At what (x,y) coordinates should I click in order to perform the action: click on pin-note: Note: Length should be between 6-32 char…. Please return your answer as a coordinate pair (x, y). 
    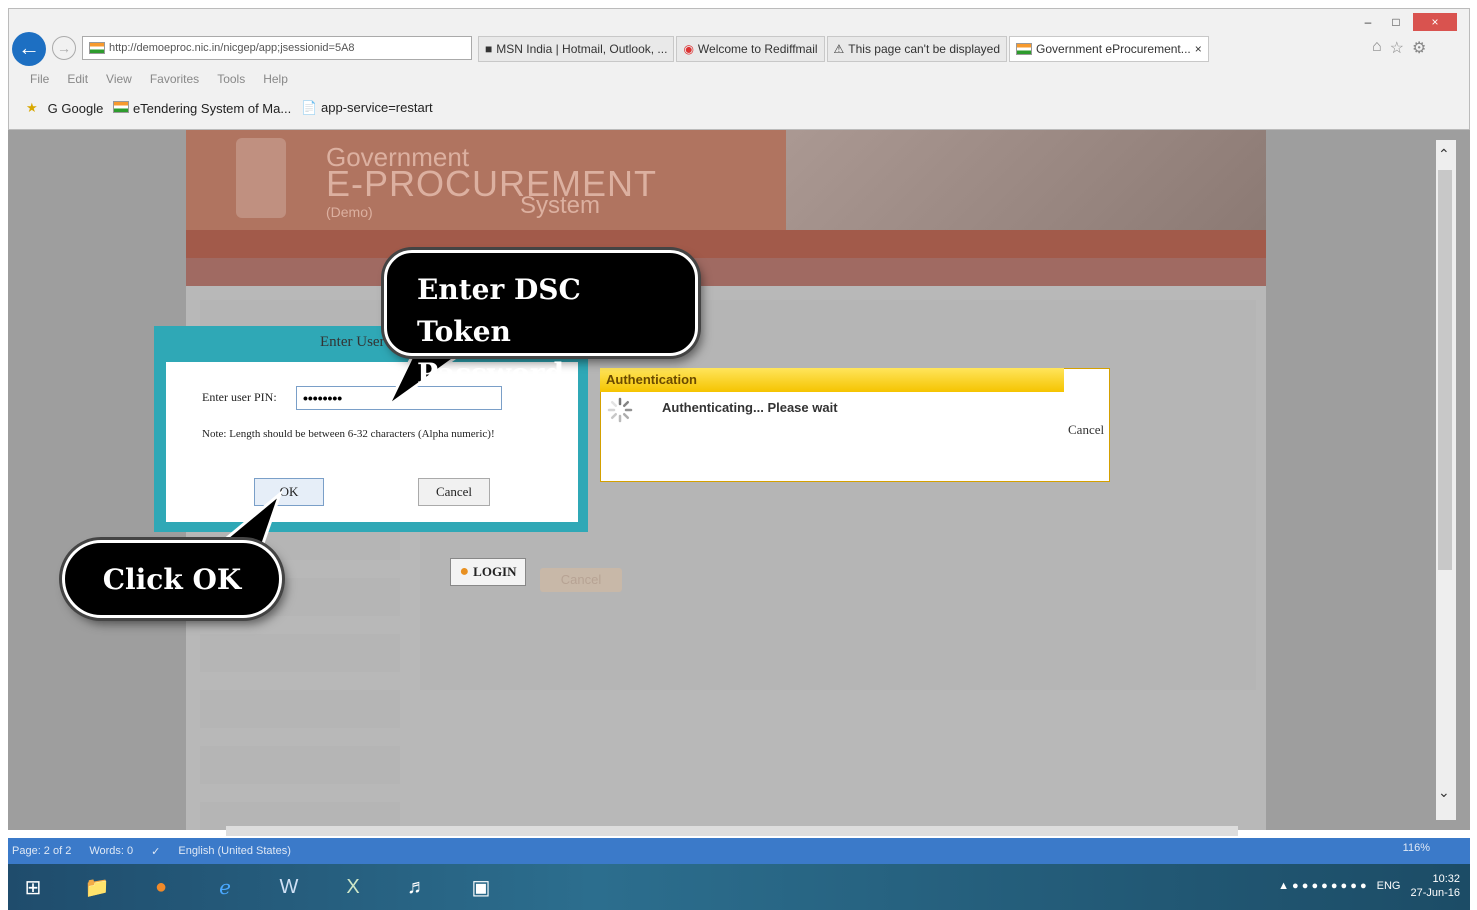
    Looking at the image, I should click on (348, 434).